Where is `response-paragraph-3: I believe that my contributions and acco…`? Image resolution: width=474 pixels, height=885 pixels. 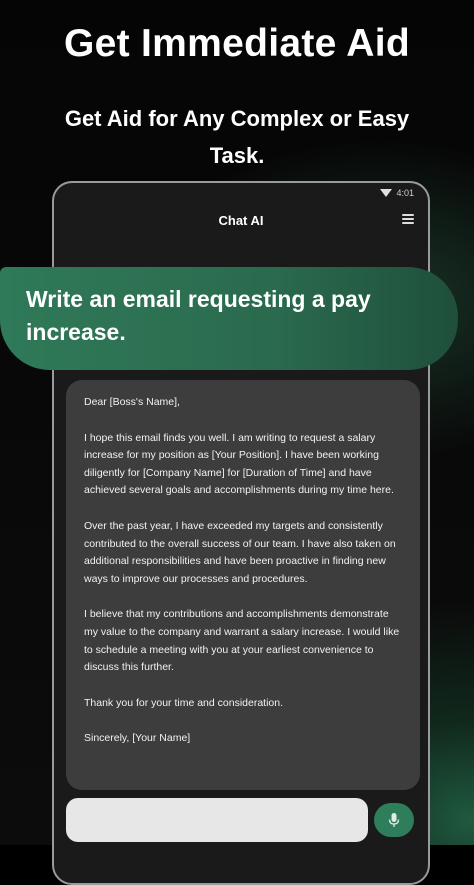 response-paragraph-3: I believe that my contributions and acco… is located at coordinates (242, 641).